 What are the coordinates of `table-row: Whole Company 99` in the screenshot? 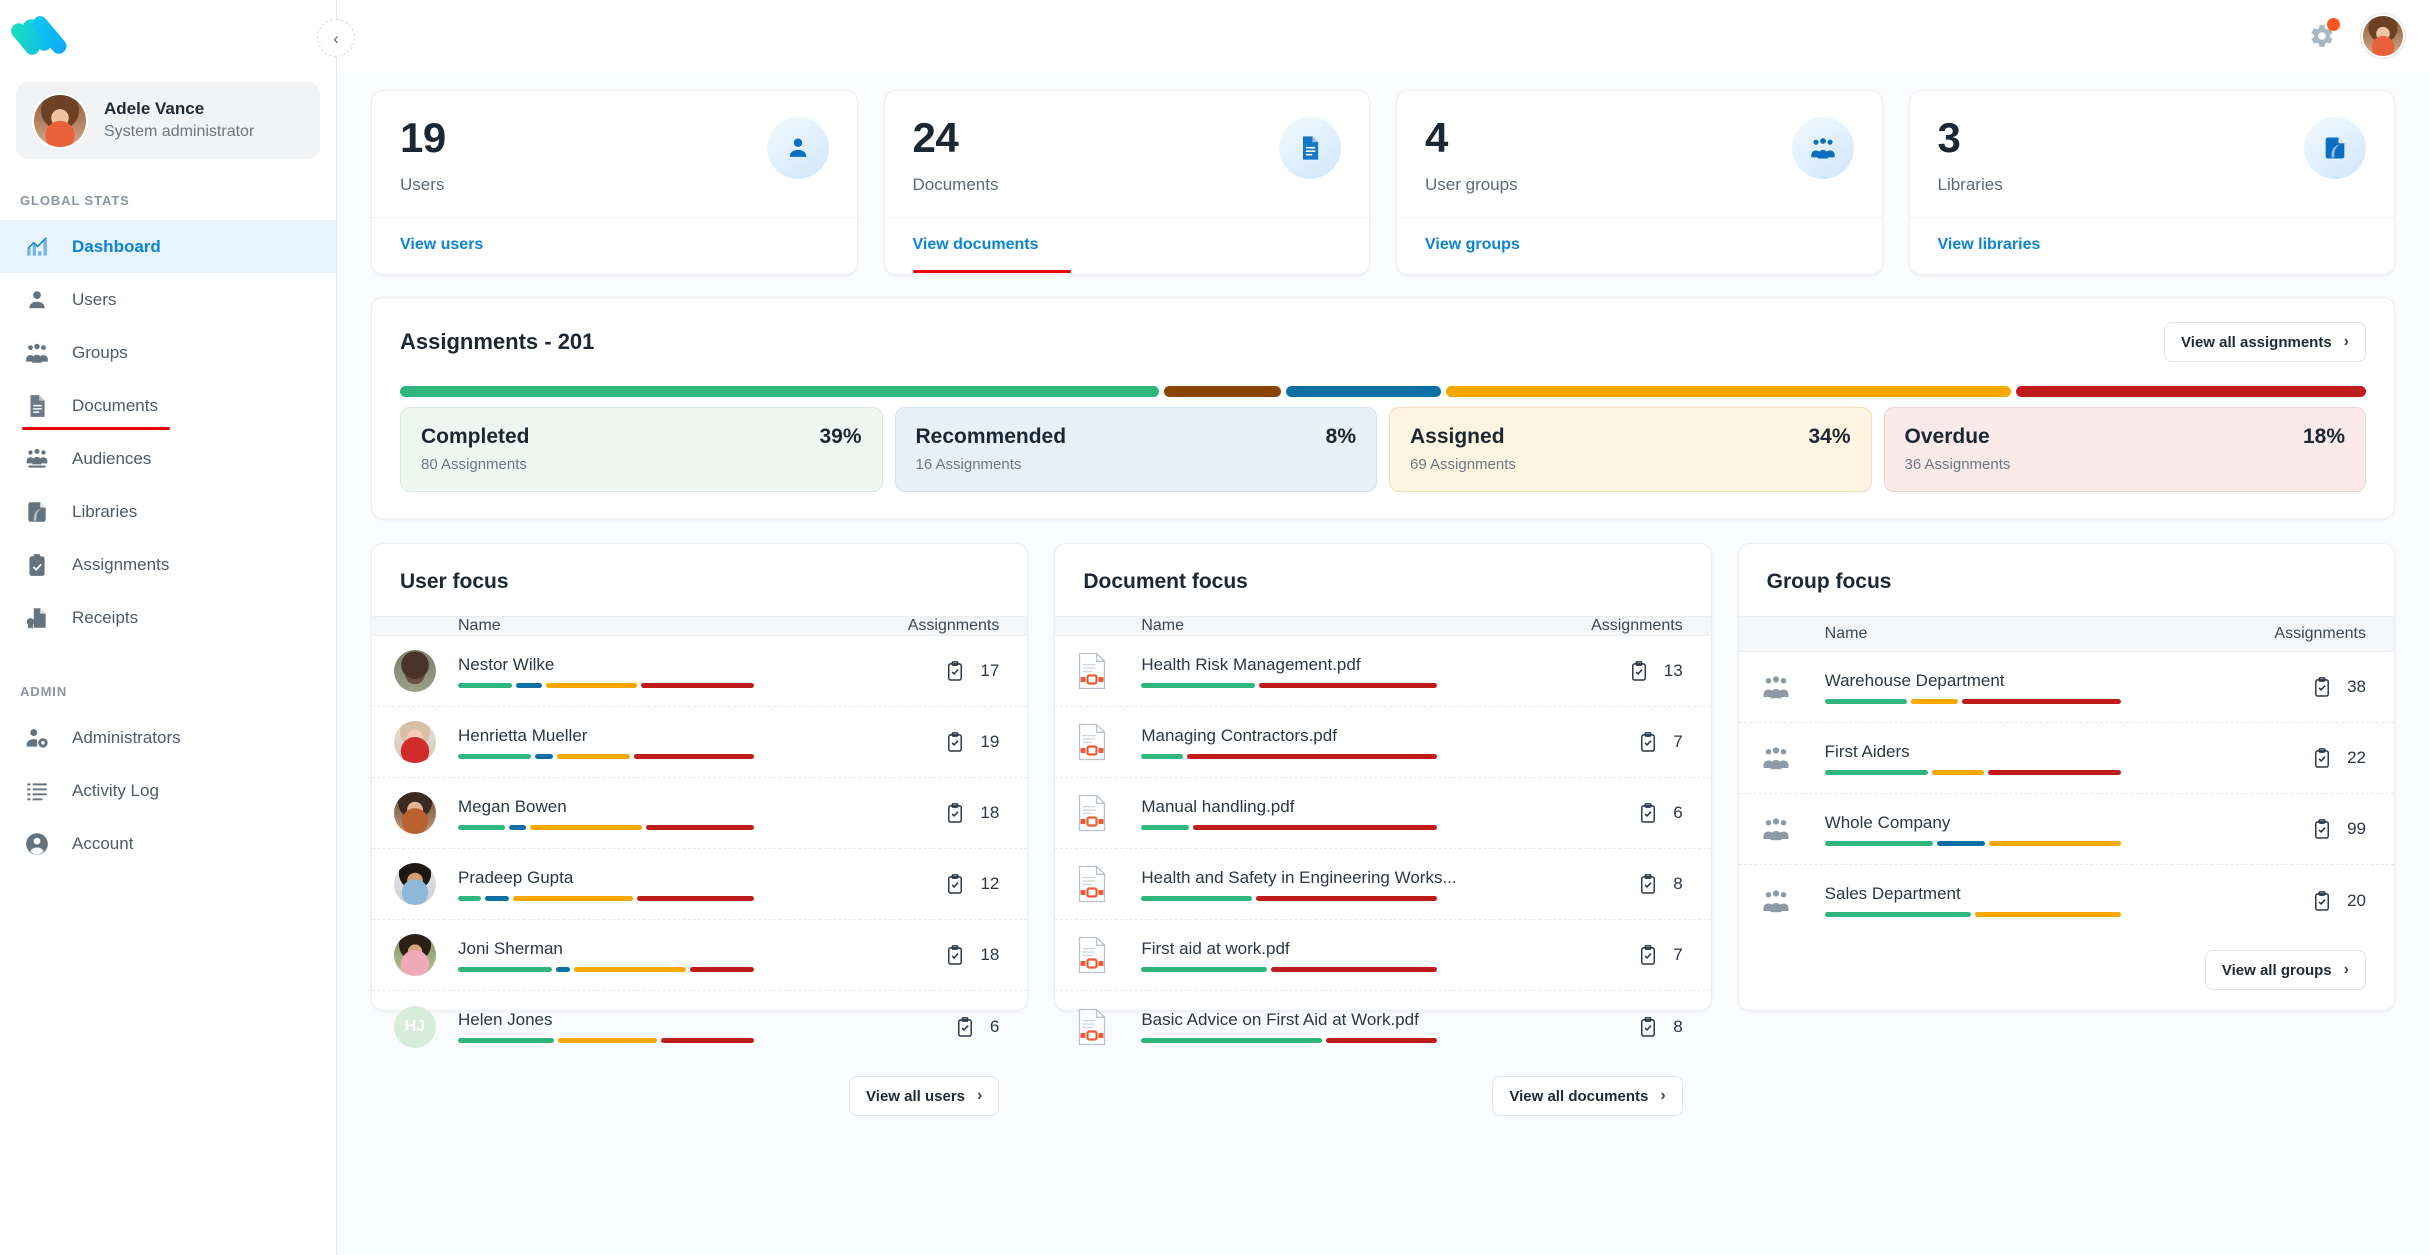 It's located at (2066, 829).